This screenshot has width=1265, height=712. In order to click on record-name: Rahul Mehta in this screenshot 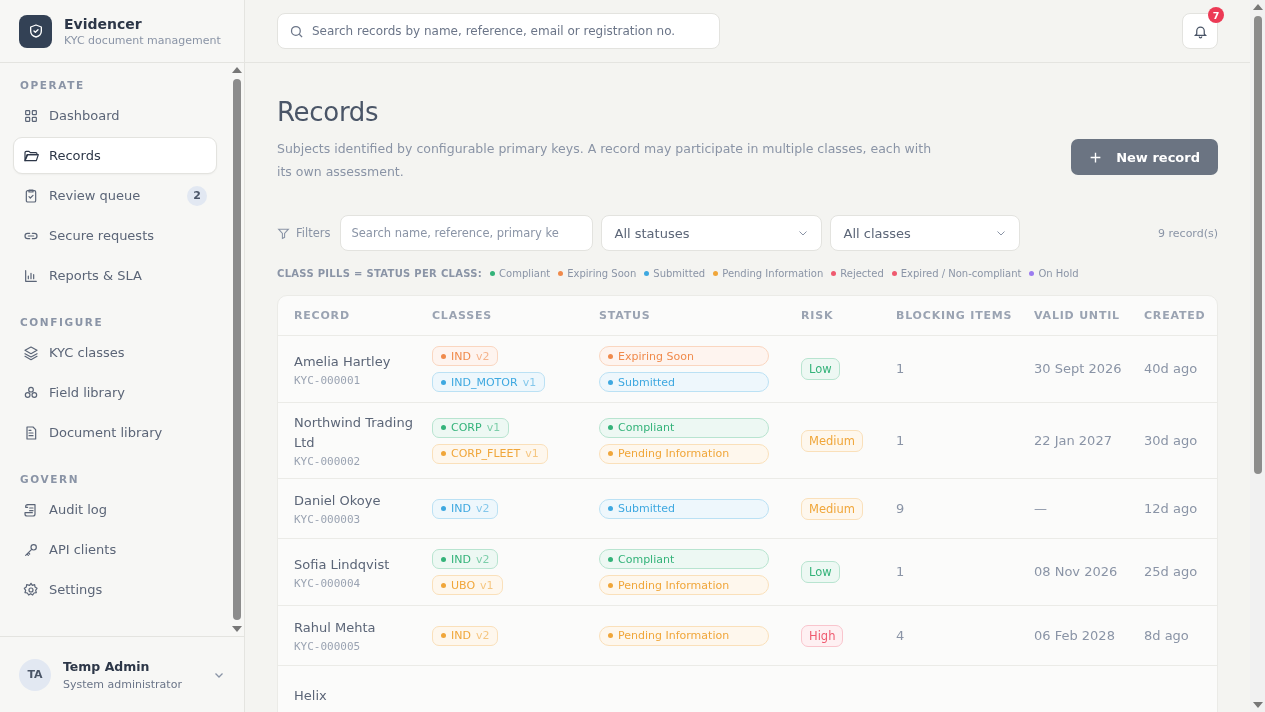, I will do `click(335, 628)`.